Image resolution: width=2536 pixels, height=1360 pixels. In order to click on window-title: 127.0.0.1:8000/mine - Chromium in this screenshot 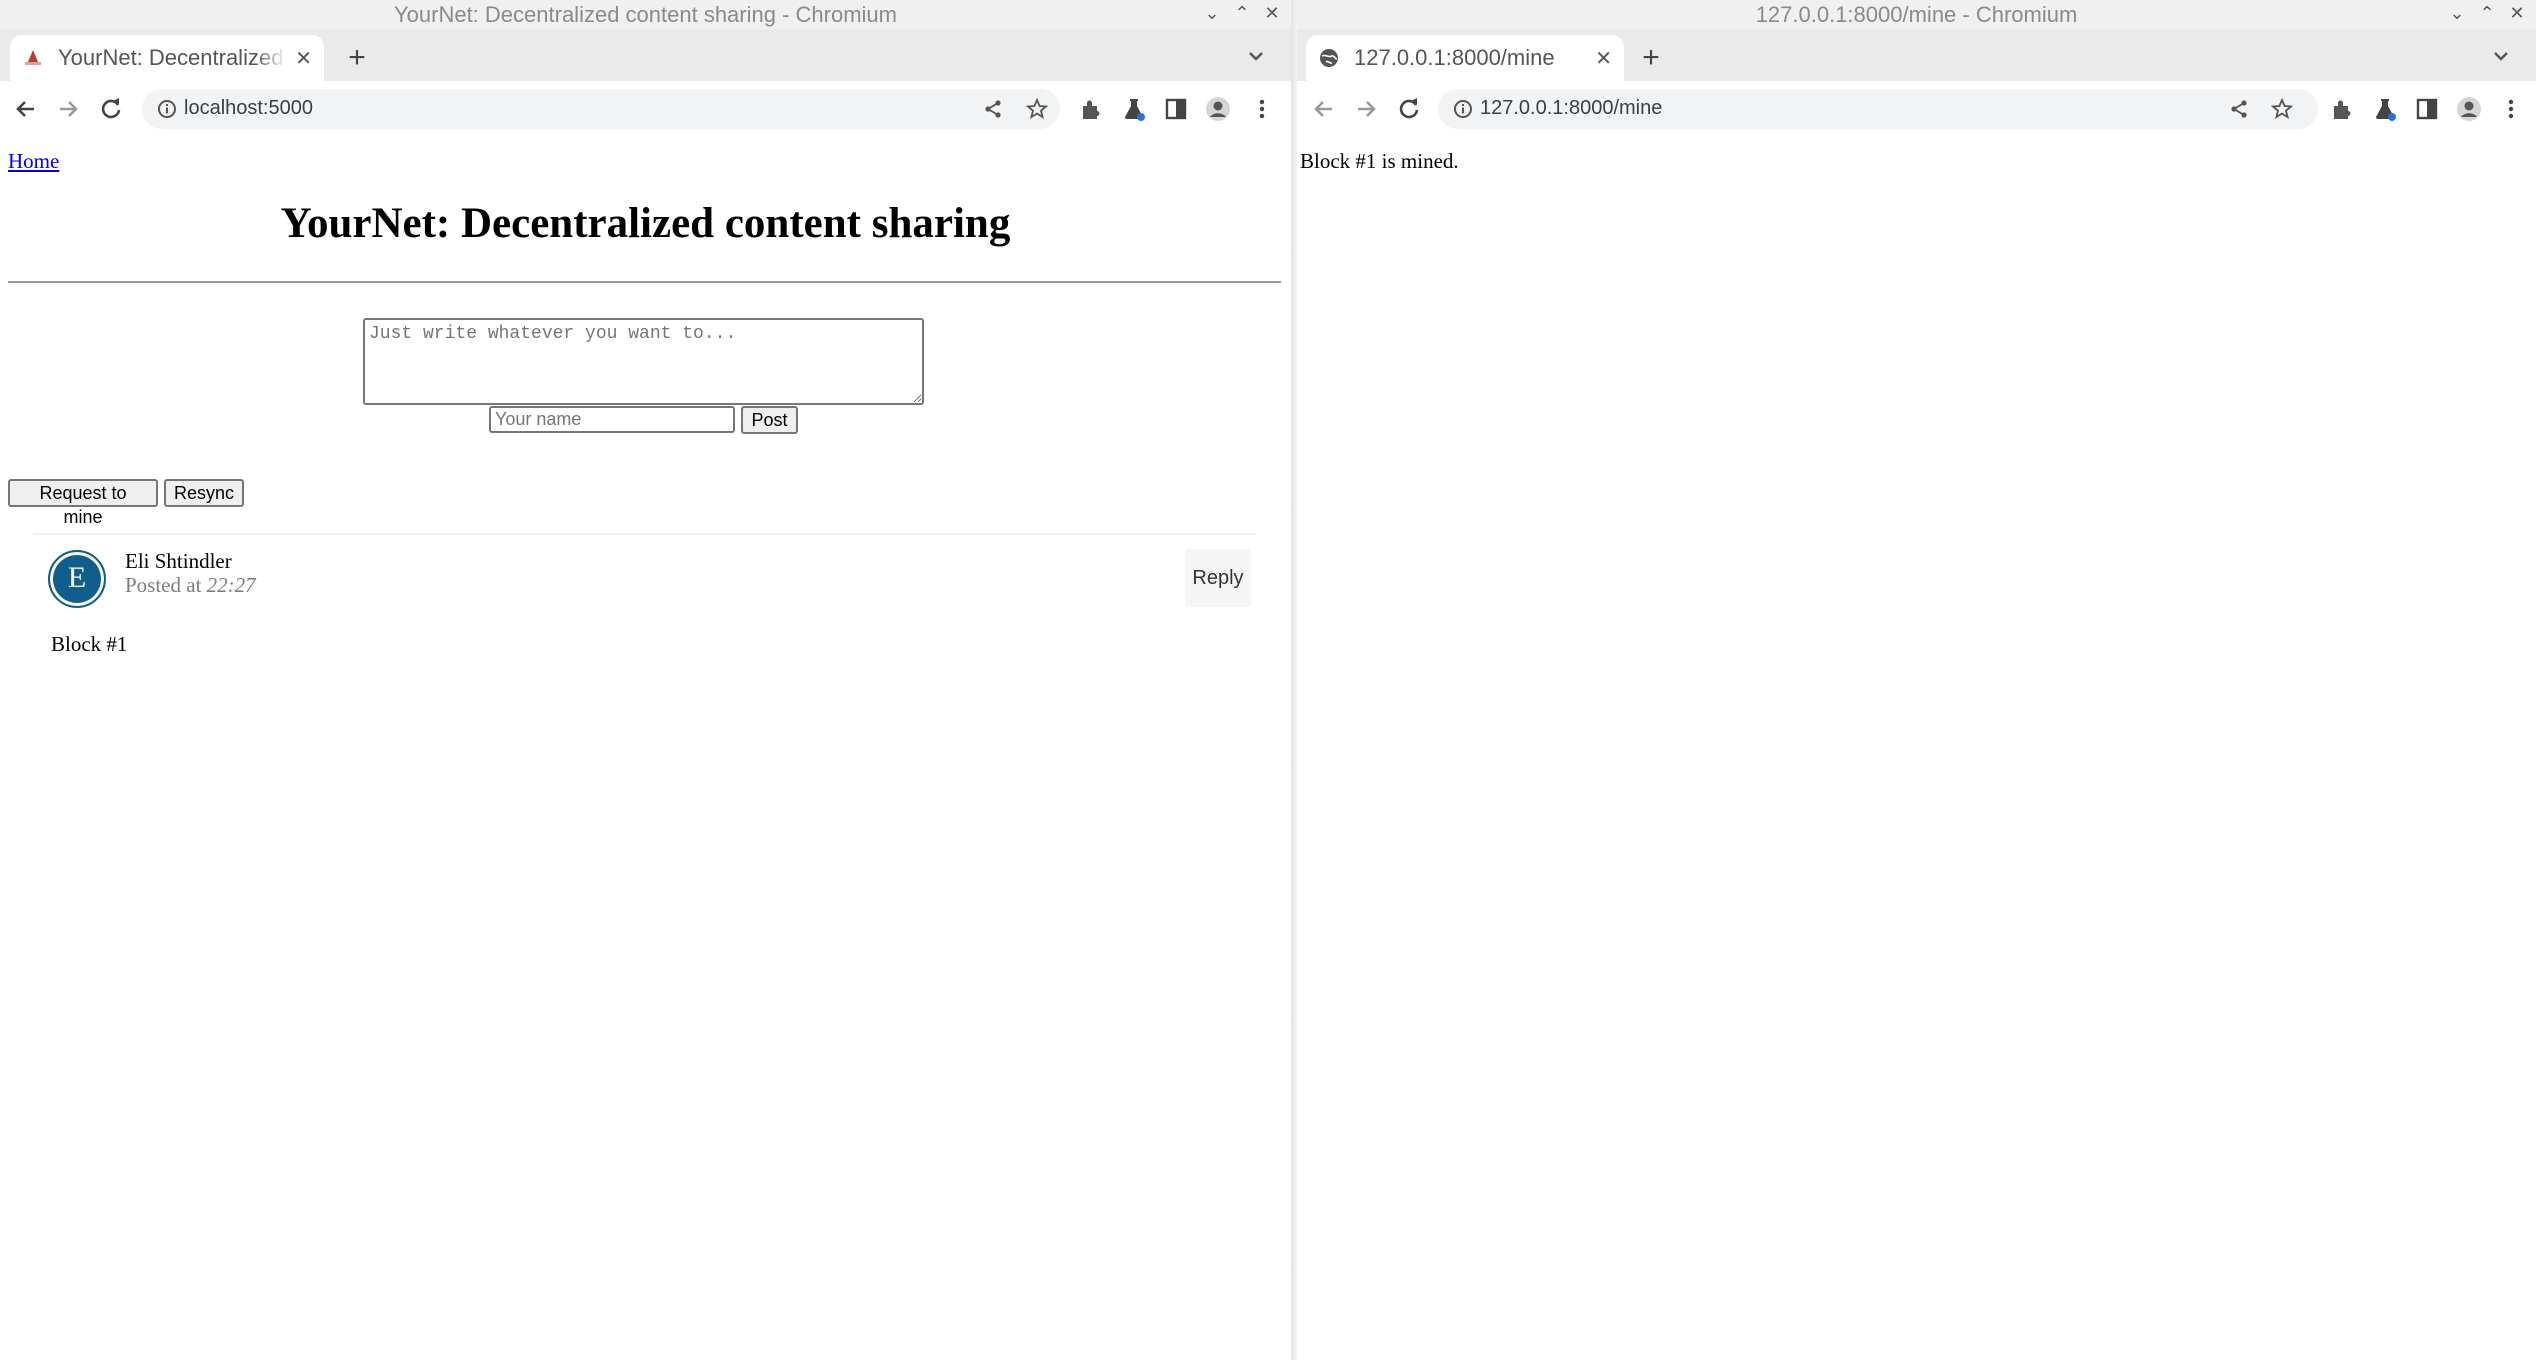, I will do `click(1916, 14)`.